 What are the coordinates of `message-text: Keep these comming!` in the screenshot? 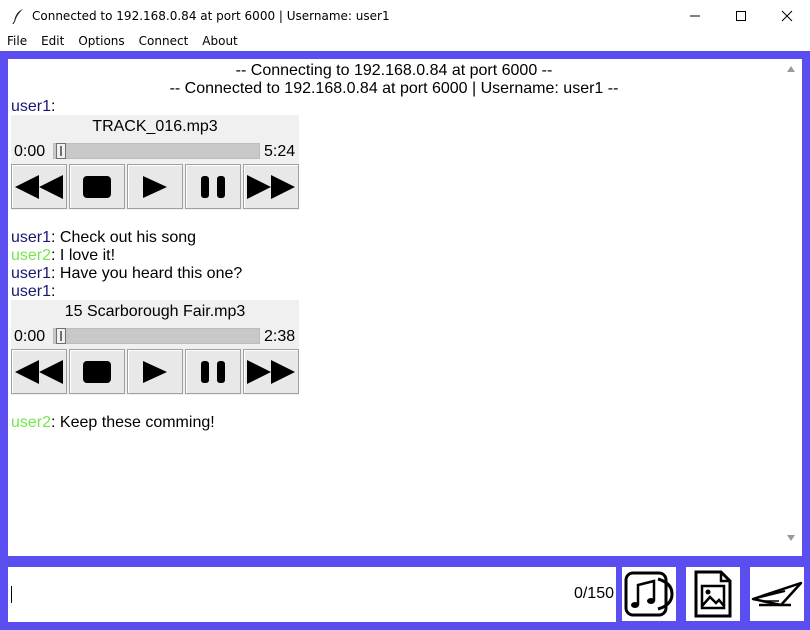 It's located at (135, 422).